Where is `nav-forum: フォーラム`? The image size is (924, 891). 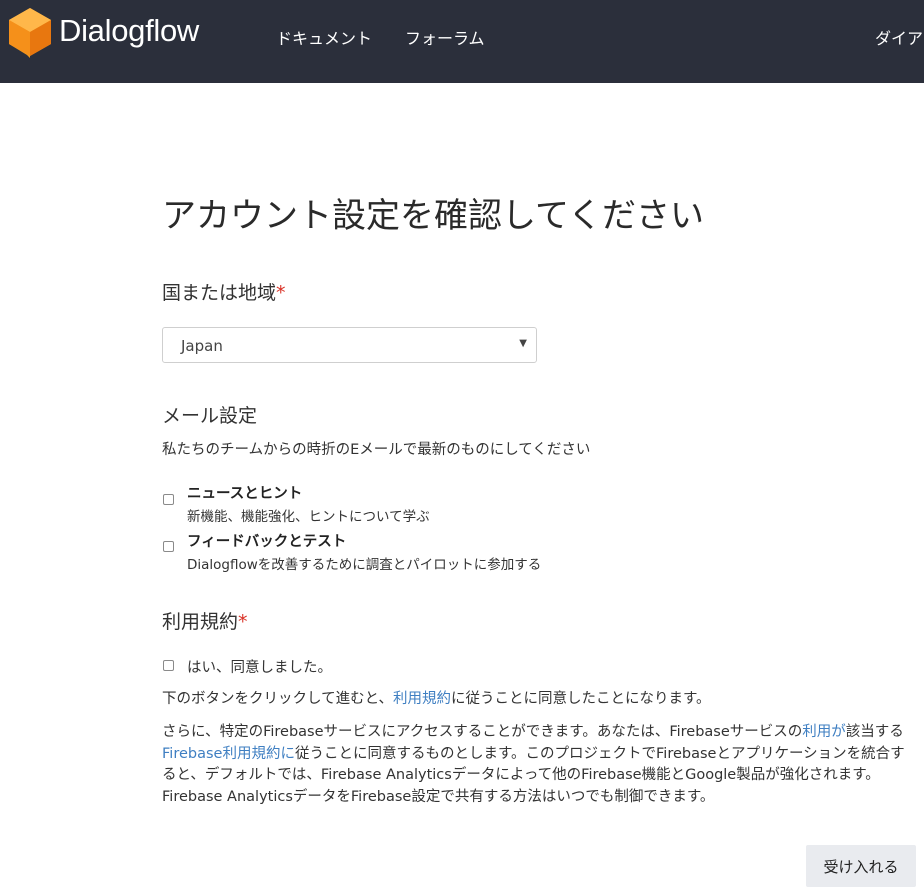
nav-forum: フォーラム is located at coordinates (445, 37).